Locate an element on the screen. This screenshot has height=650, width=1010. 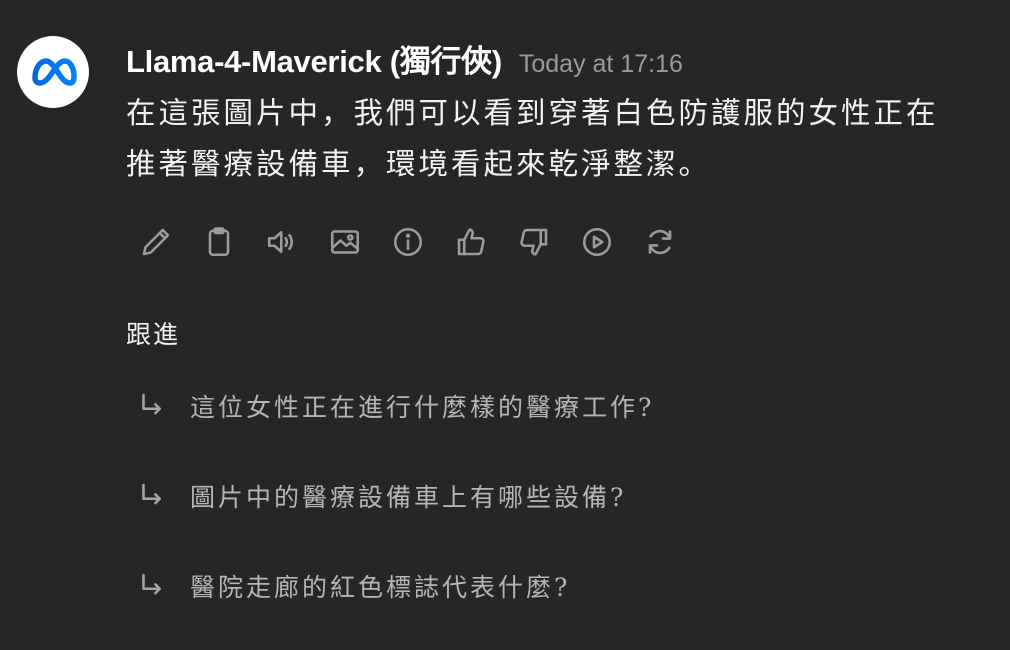
followup-suggestion: 醫院走廊的紅色標誌代表什麼? is located at coordinates (353, 586).